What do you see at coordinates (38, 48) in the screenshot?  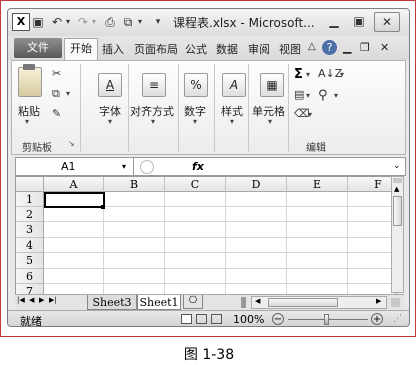 I see `tab-file: 文件` at bounding box center [38, 48].